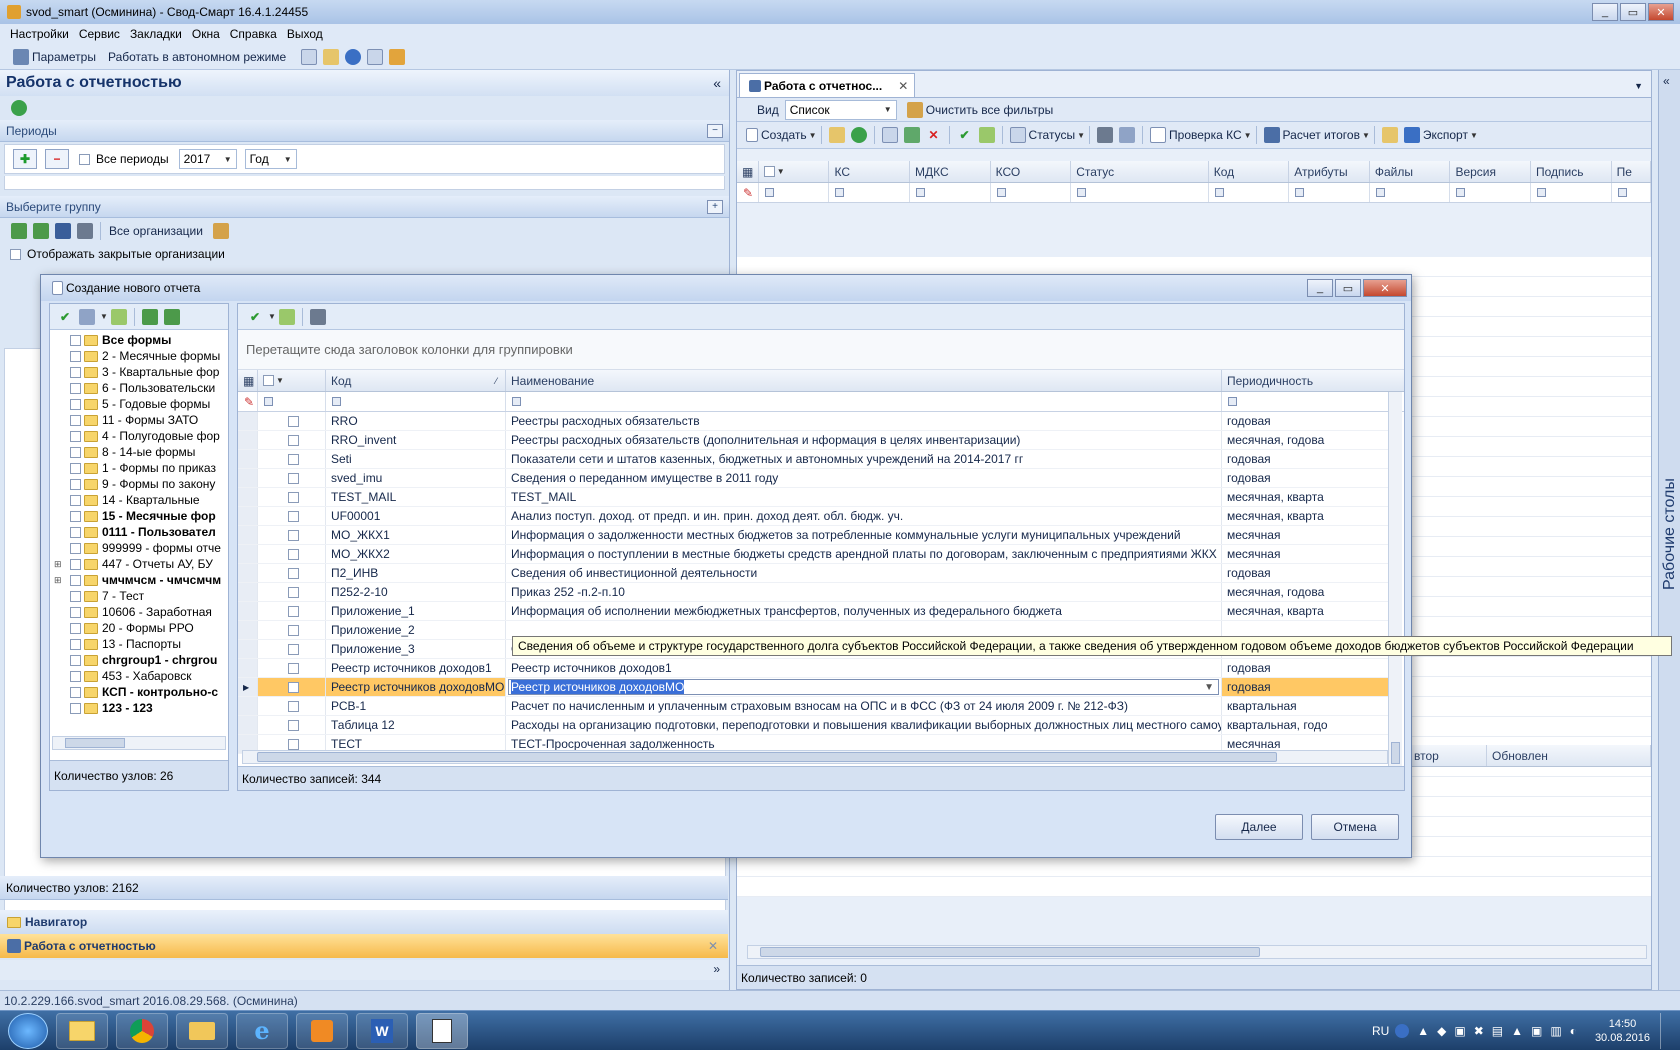 Image resolution: width=1680 pixels, height=1050 pixels. Describe the element at coordinates (903, 86) in the screenshot. I see `close-tab-icon: ✕` at that location.